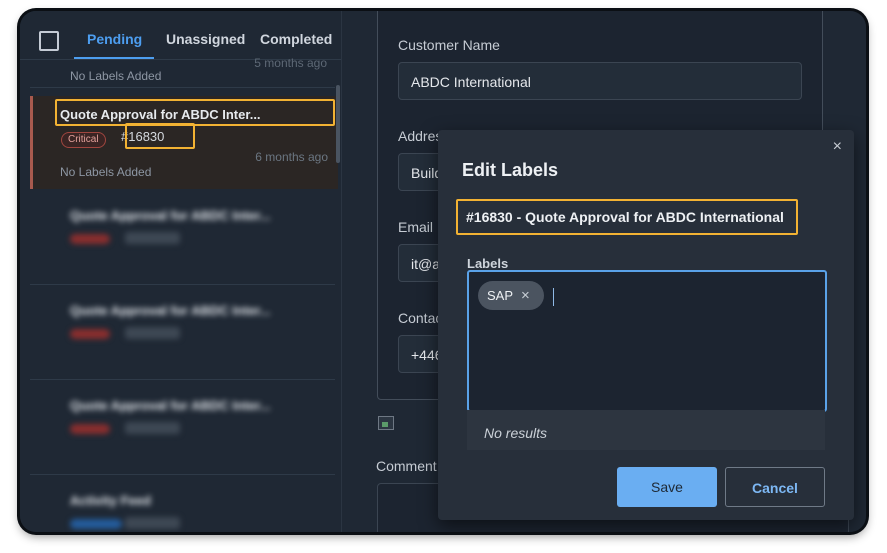 The width and height of the screenshot is (887, 553). I want to click on list-item: 5 months ago No Labels Added, so click(182, 72).